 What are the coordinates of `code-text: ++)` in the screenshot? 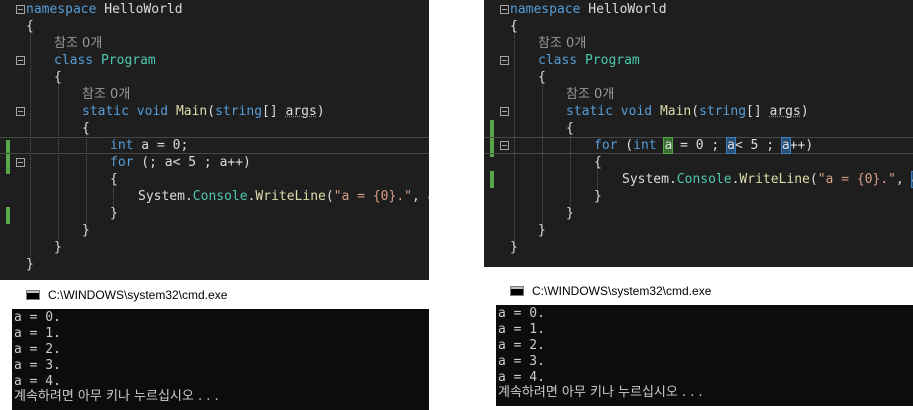 It's located at (801, 145).